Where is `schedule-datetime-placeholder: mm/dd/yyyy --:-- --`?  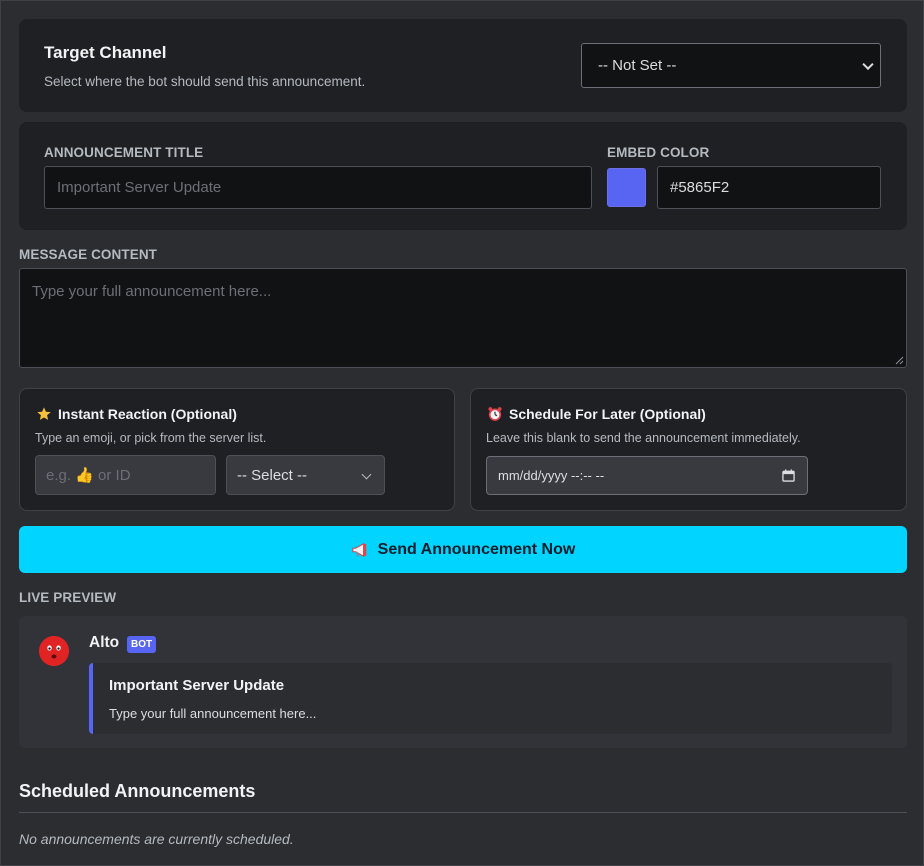 schedule-datetime-placeholder: mm/dd/yyyy --:-- -- is located at coordinates (551, 475).